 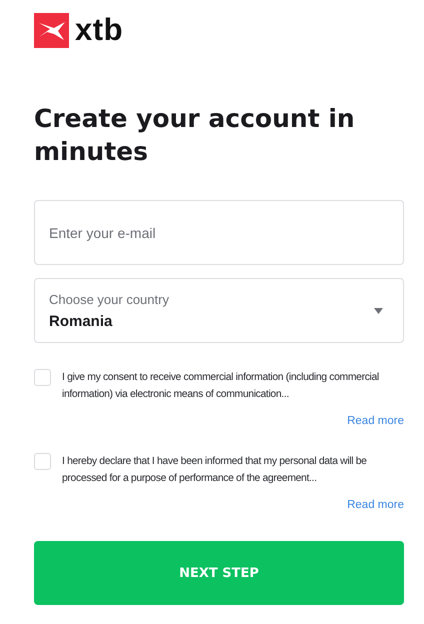 I want to click on page-heading: Create your account in minutes, so click(x=195, y=135).